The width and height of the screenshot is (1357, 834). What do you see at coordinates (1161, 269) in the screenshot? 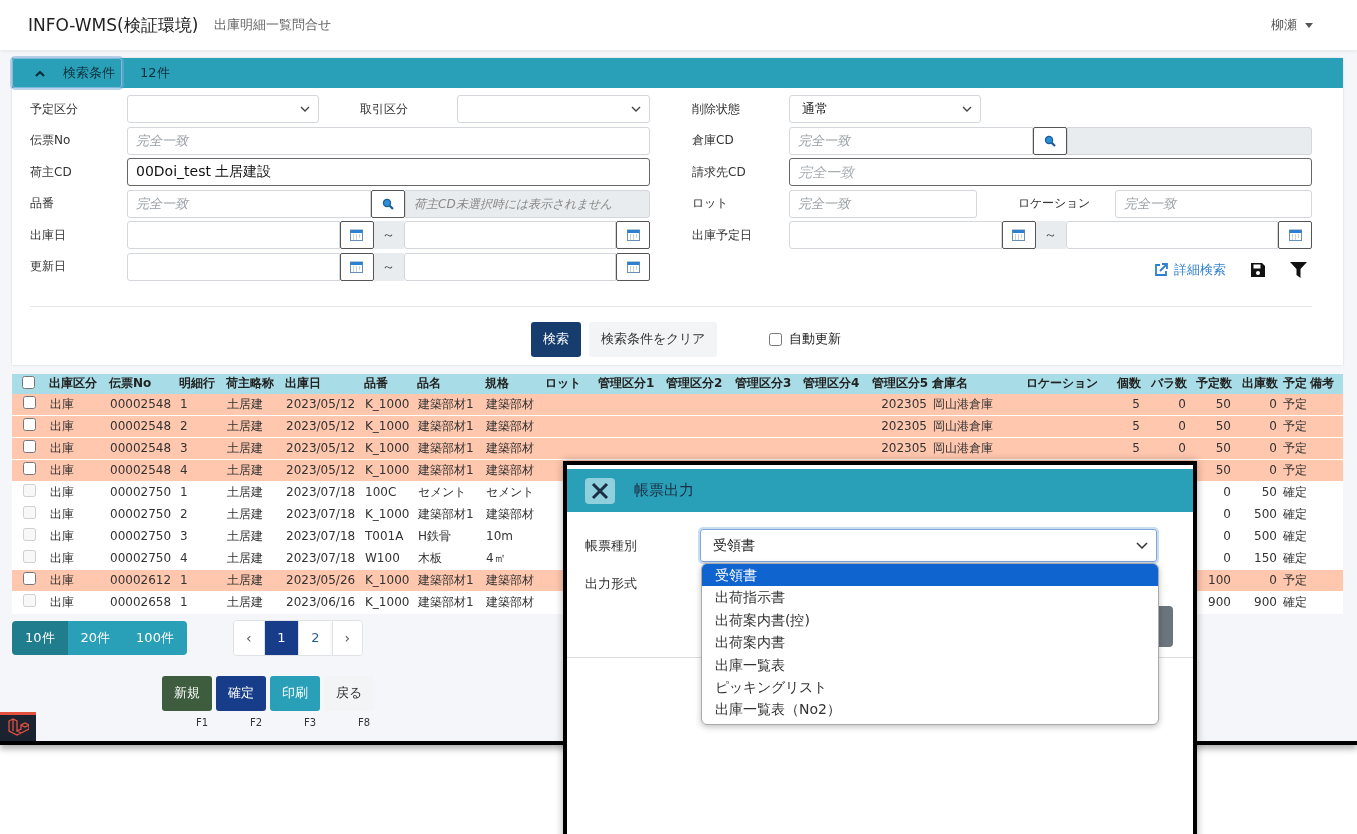
I see `external-link-icon` at bounding box center [1161, 269].